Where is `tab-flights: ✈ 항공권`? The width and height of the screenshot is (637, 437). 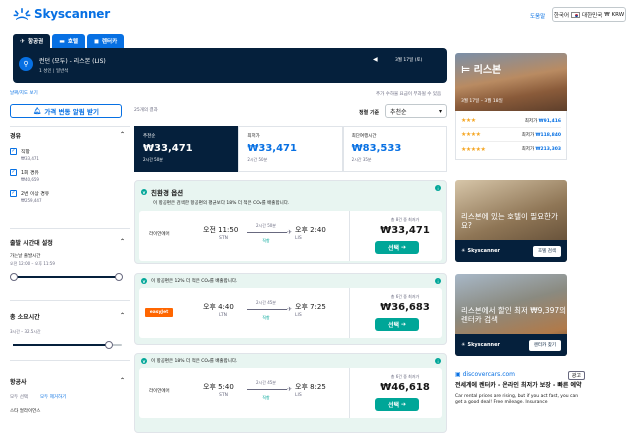 tab-flights: ✈ 항공권 is located at coordinates (32, 41).